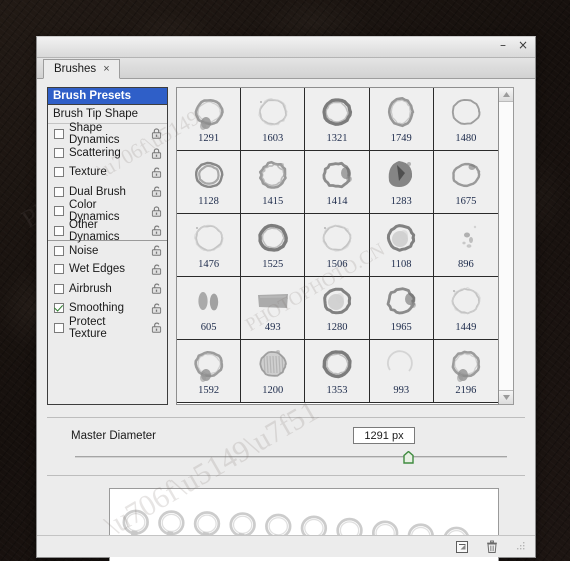  What do you see at coordinates (59, 327) in the screenshot?
I see `checkbox-protect-texture` at bounding box center [59, 327].